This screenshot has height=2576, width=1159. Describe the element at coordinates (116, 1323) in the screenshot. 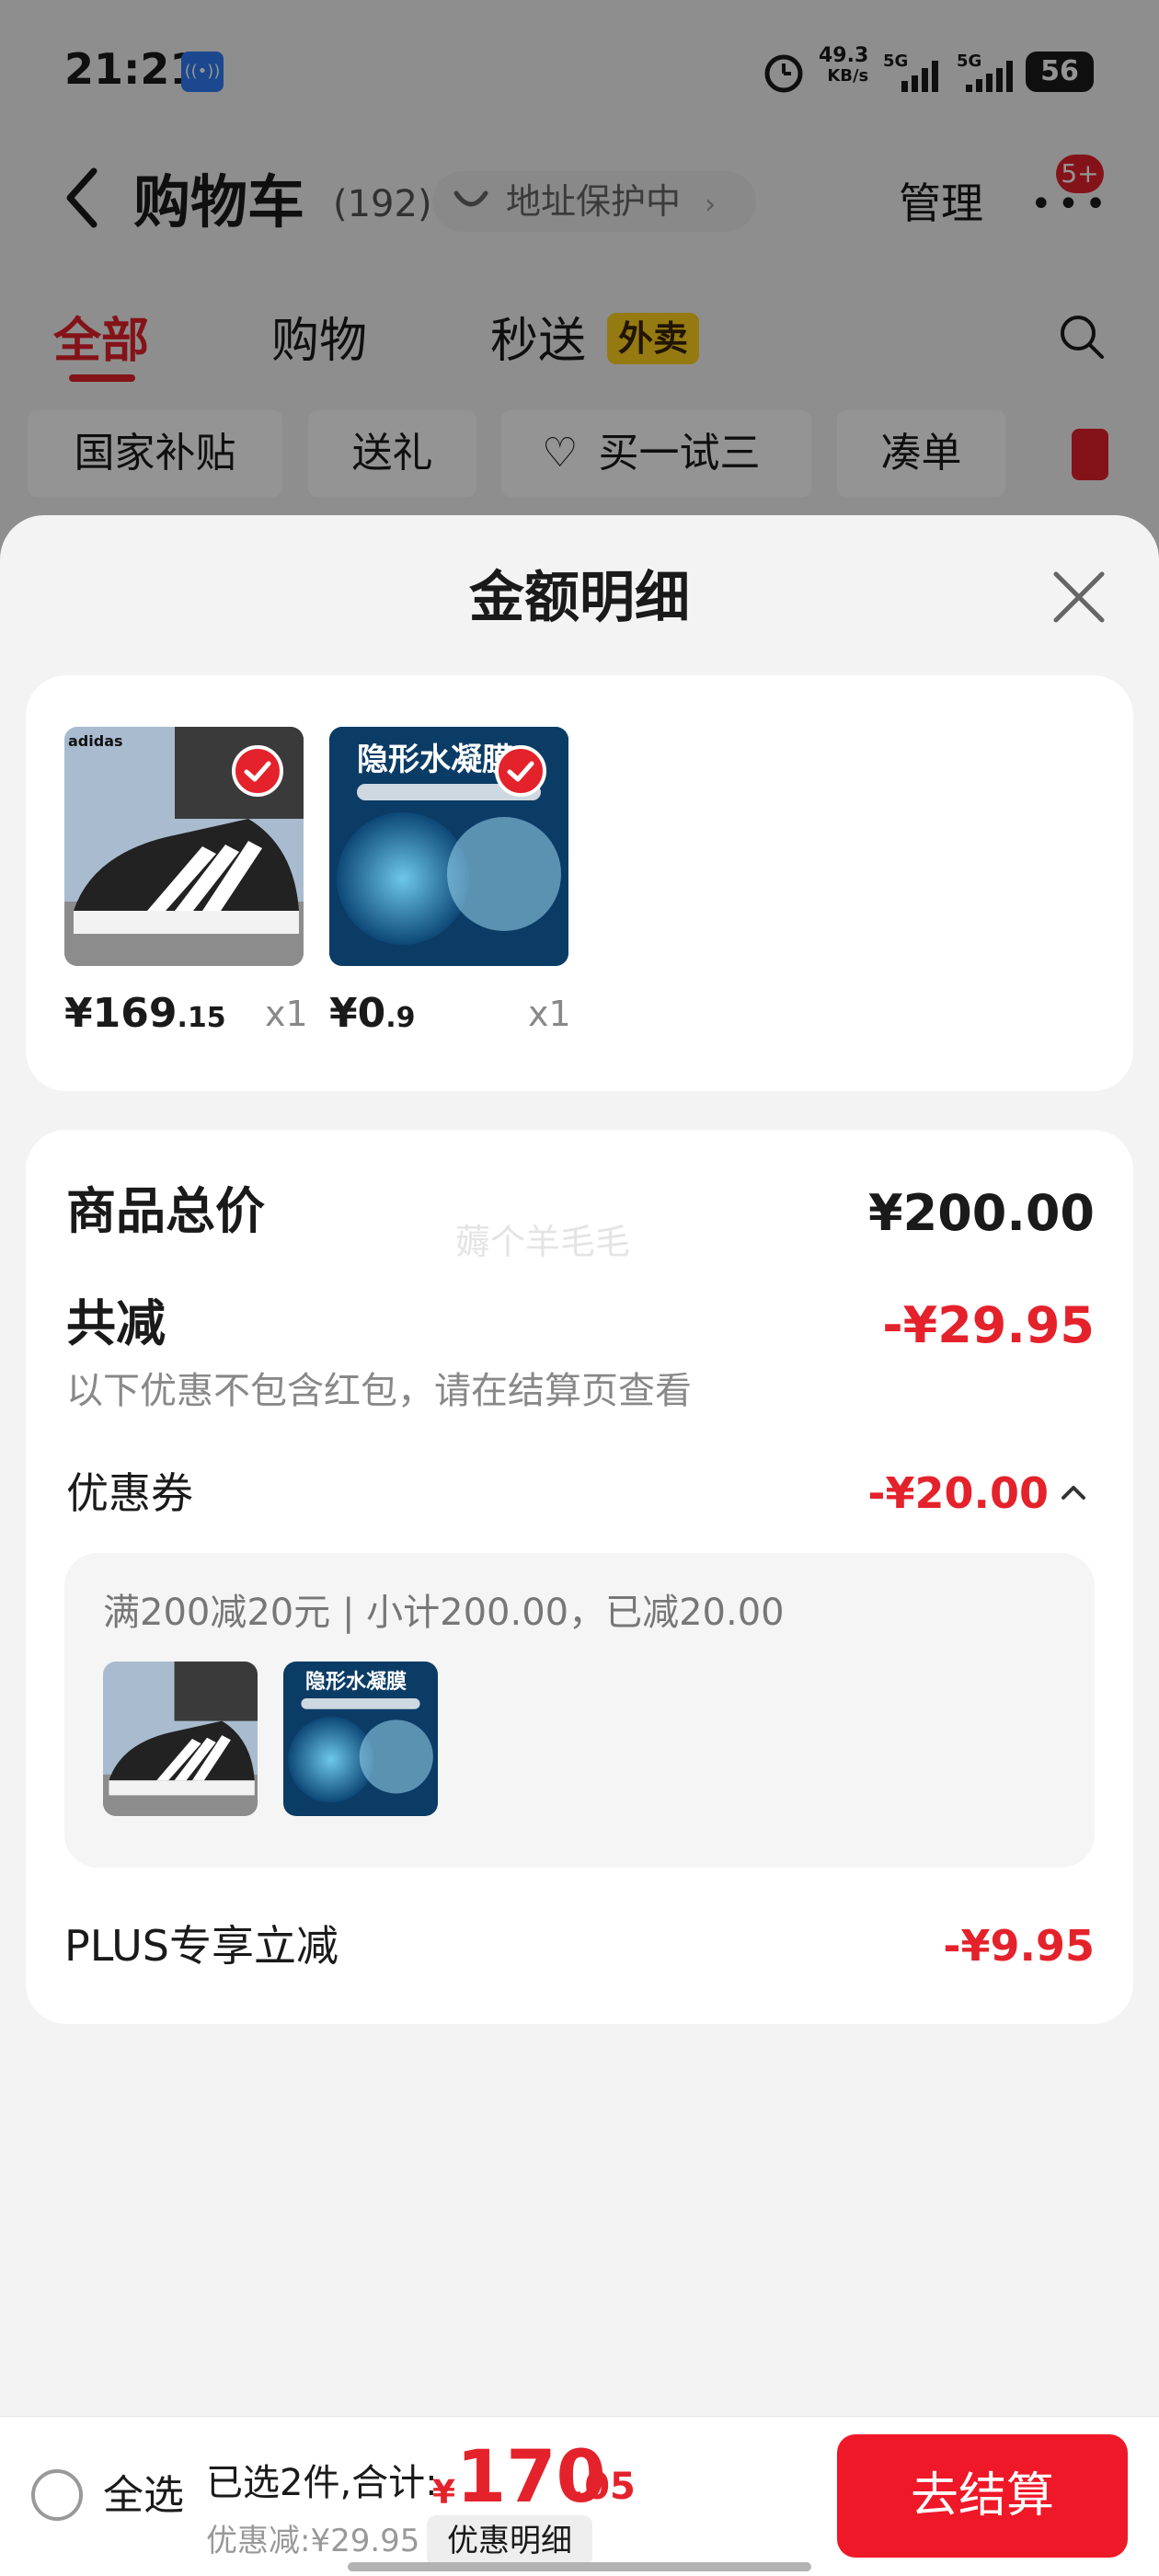

I see `reduce-label: 共减` at that location.